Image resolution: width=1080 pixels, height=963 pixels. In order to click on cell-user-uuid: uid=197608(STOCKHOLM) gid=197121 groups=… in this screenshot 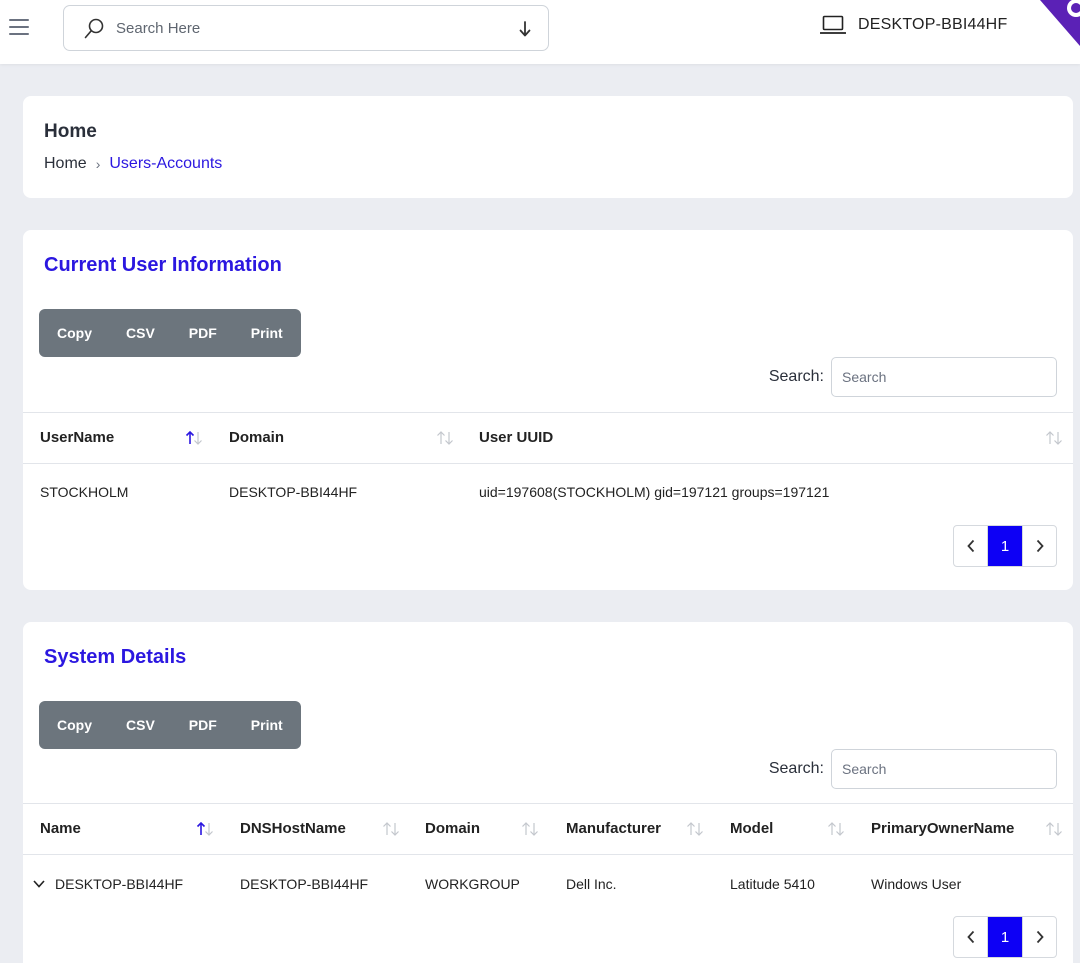, I will do `click(654, 492)`.